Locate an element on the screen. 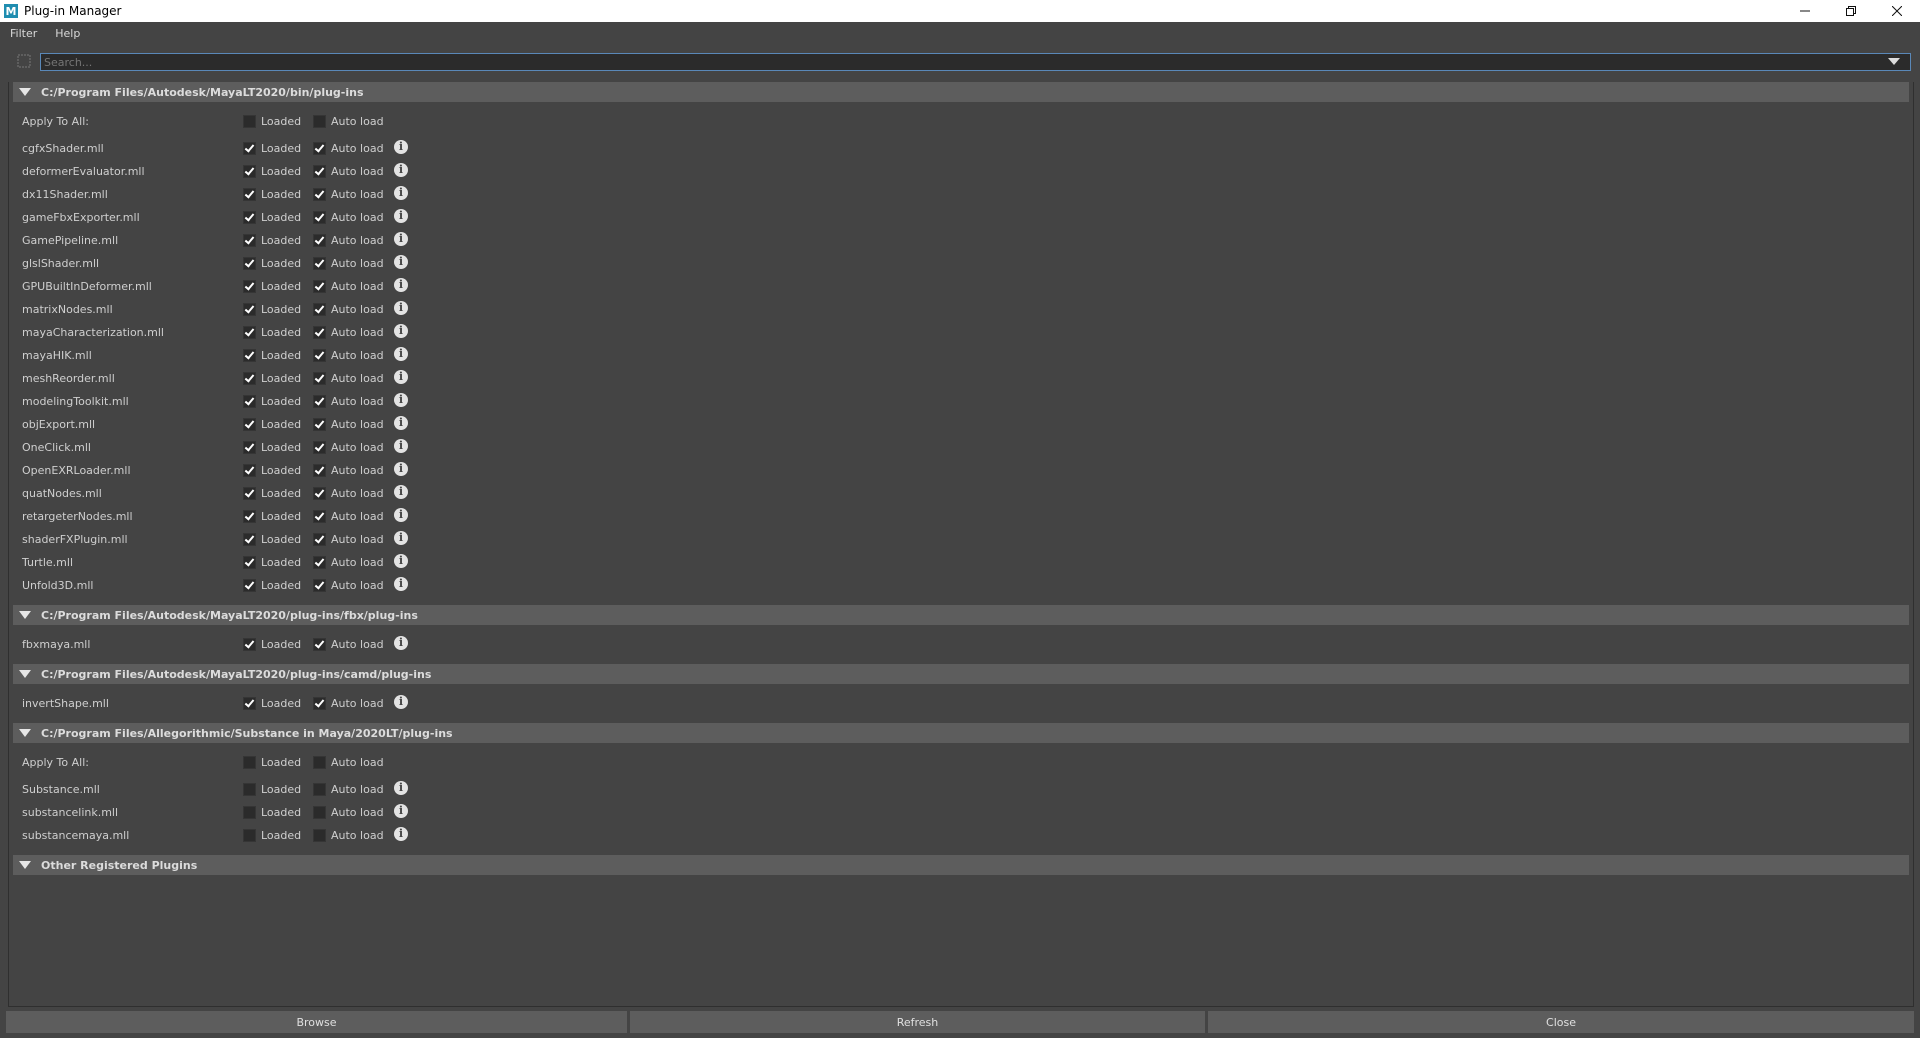 The height and width of the screenshot is (1038, 1920). search-input is located at coordinates (975, 62).